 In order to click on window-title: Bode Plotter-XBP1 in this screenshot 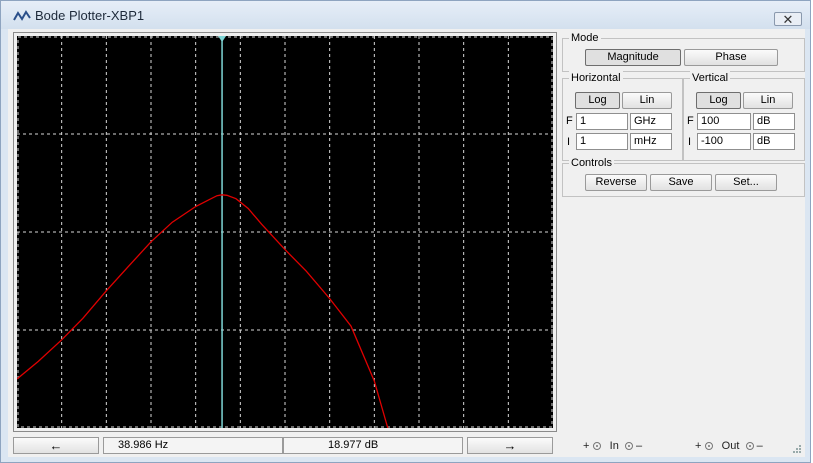, I will do `click(90, 15)`.